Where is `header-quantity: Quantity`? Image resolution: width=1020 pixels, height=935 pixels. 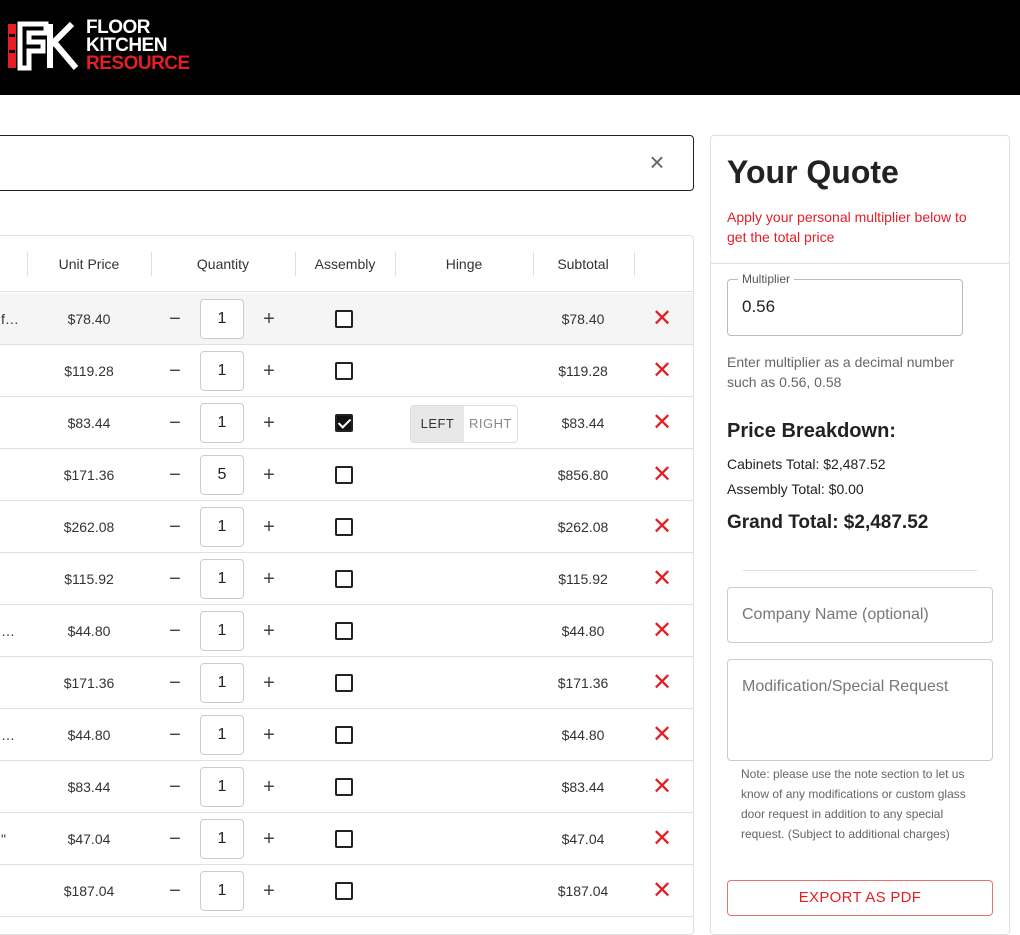
header-quantity: Quantity is located at coordinates (223, 264).